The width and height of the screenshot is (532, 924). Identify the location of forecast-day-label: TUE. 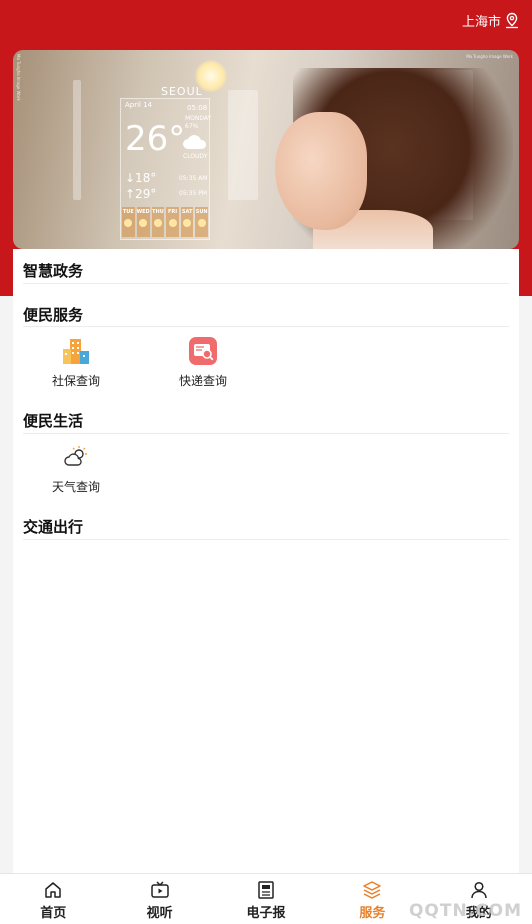
(128, 212).